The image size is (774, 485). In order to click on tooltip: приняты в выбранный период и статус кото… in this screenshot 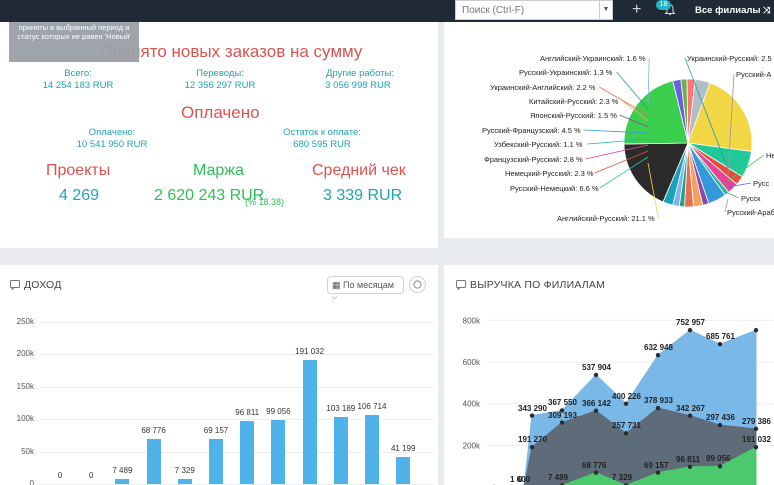, I will do `click(74, 42)`.